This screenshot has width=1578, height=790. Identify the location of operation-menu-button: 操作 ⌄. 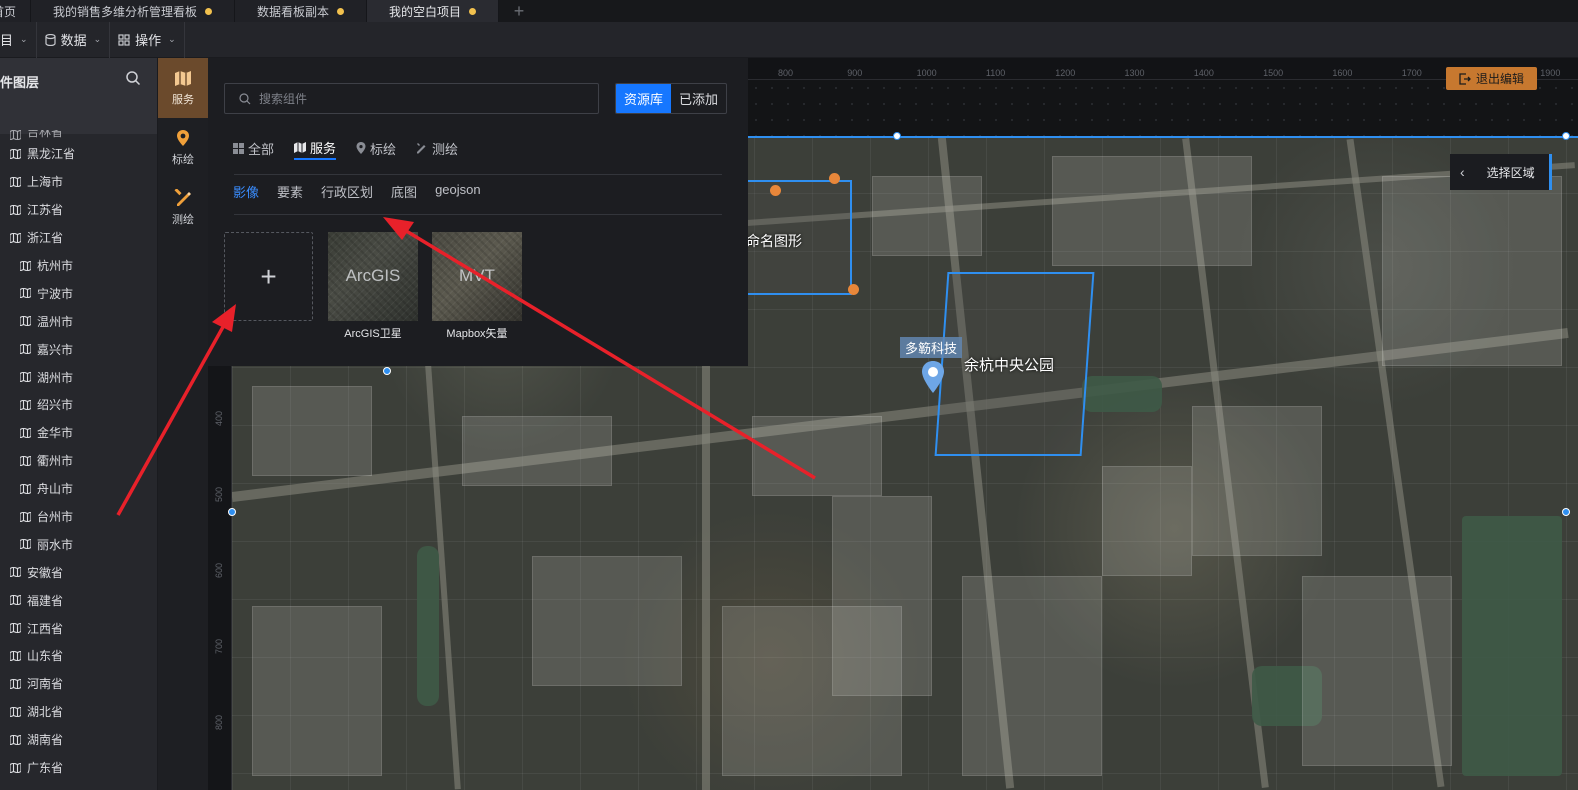
(147, 39).